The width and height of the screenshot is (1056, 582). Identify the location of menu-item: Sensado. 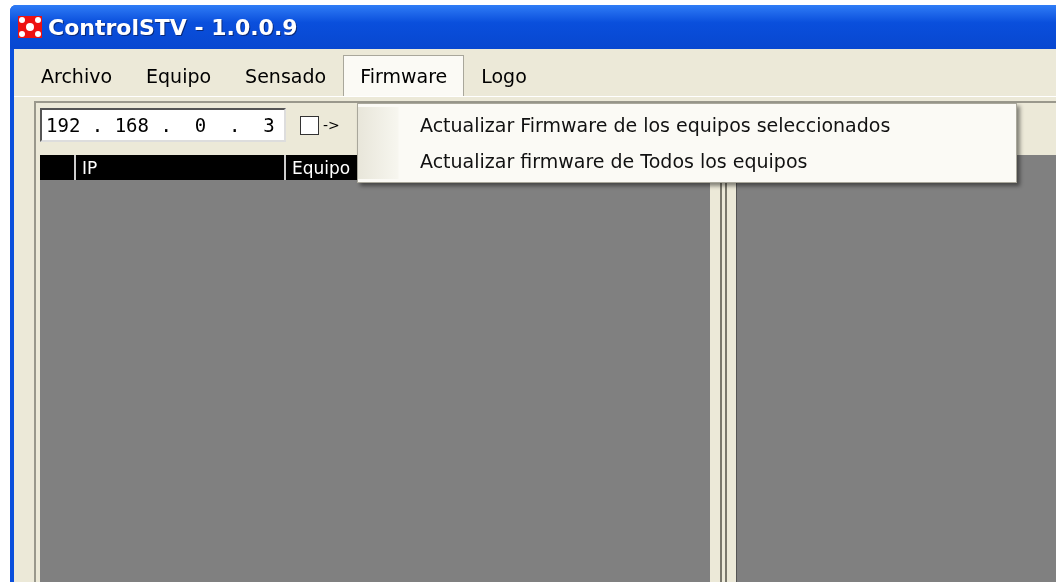
(286, 75).